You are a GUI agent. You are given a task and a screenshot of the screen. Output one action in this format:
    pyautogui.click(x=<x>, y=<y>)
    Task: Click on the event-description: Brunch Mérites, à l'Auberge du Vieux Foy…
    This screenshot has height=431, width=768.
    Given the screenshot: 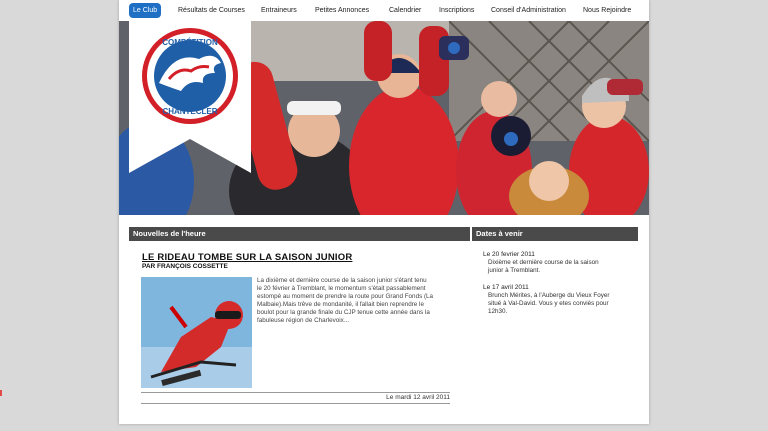 What is the action you would take?
    pyautogui.click(x=557, y=304)
    